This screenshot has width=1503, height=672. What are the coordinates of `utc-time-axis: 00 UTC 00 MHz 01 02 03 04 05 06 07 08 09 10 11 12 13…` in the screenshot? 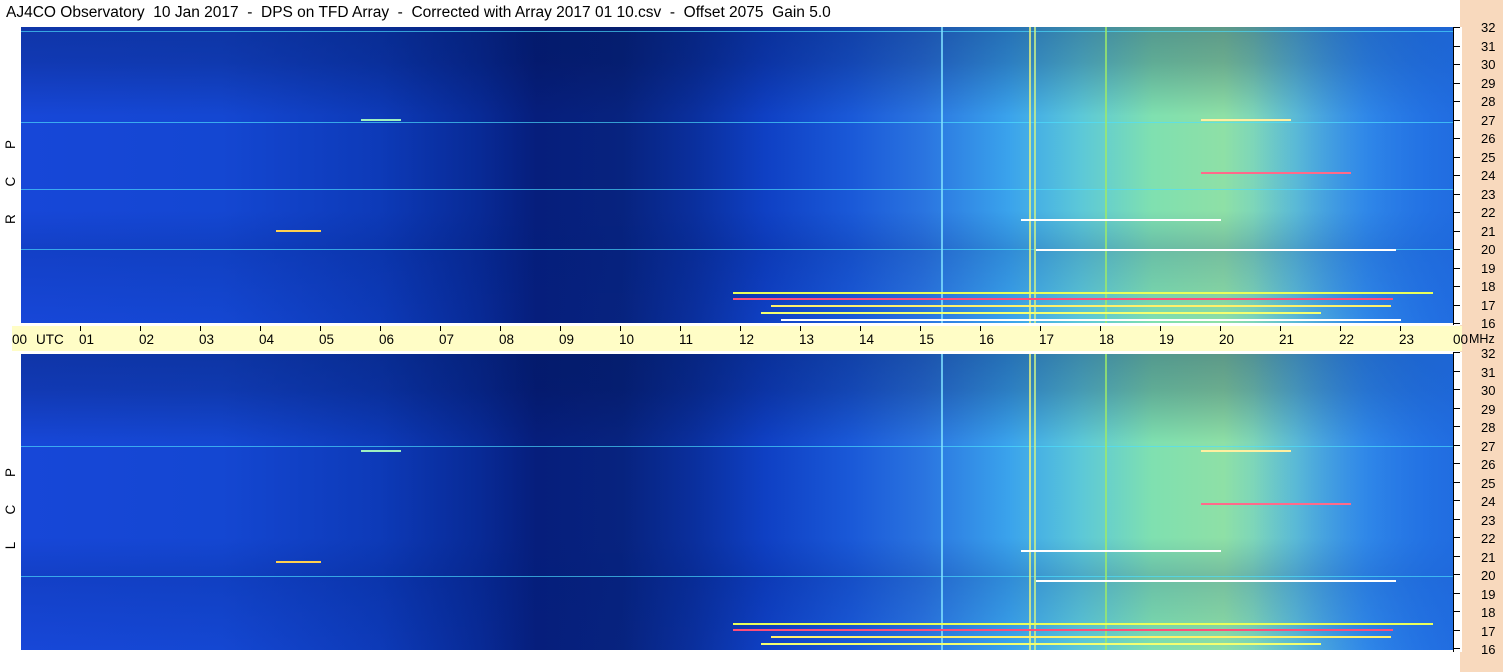 It's located at (753, 338).